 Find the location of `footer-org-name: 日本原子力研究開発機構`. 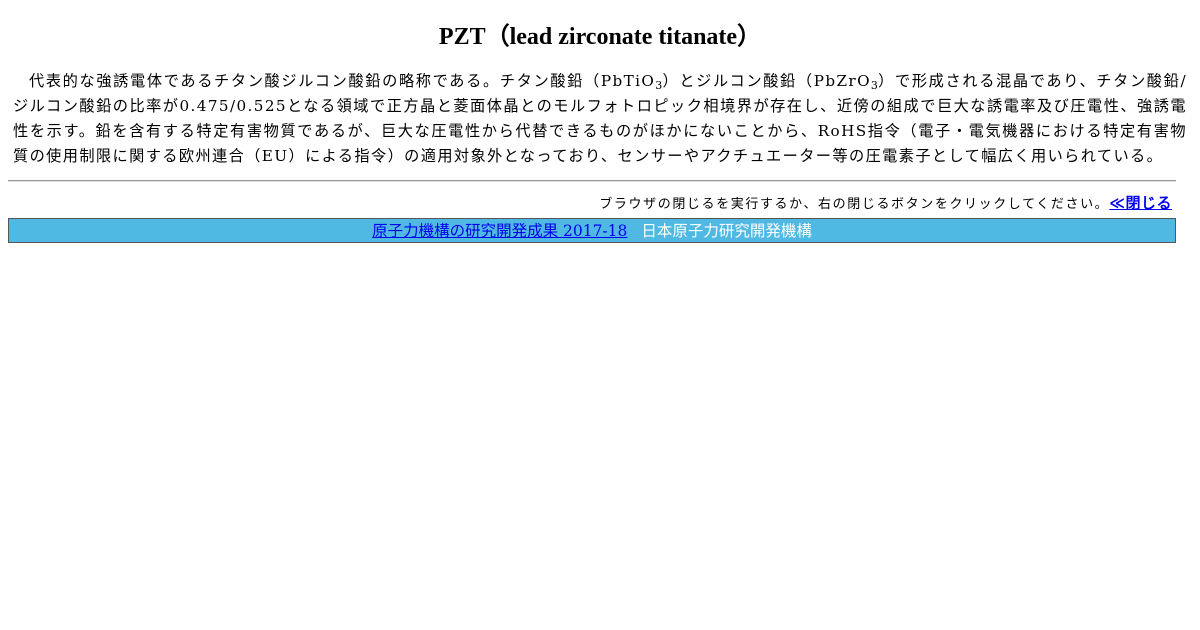

footer-org-name: 日本原子力研究開発機構 is located at coordinates (726, 231).